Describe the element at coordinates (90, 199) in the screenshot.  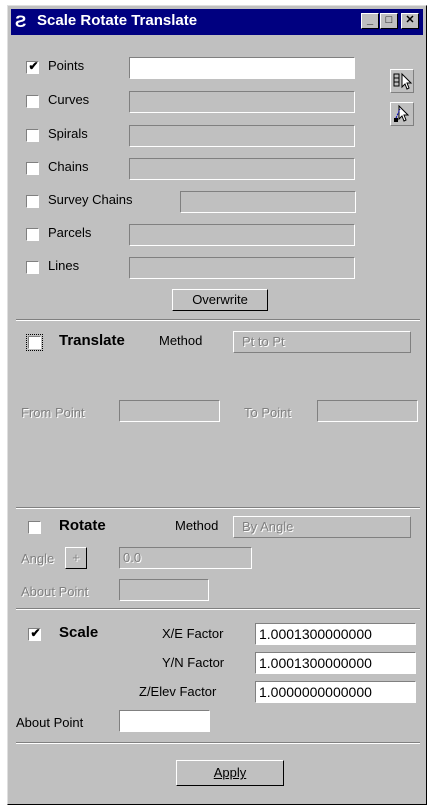
I see `survey-chains-label: Survey Chains` at that location.